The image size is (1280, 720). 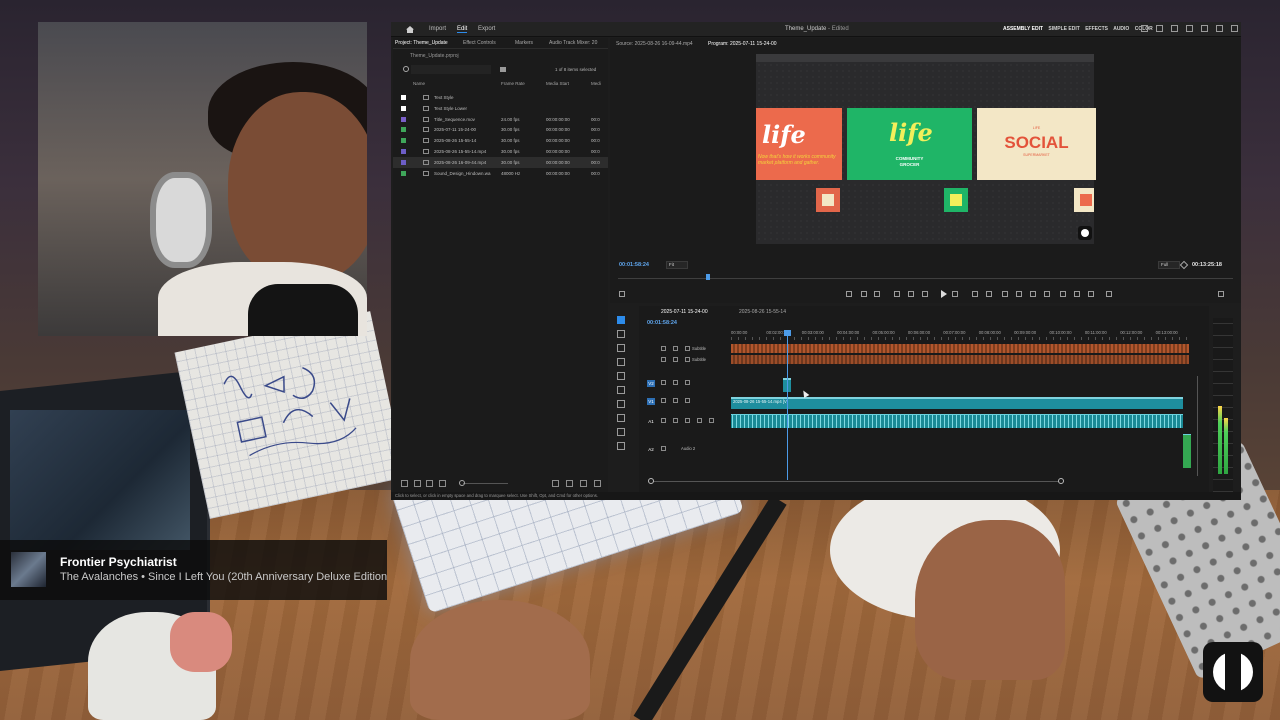 What do you see at coordinates (1169, 265) in the screenshot?
I see `resolution-dropdown: Full` at bounding box center [1169, 265].